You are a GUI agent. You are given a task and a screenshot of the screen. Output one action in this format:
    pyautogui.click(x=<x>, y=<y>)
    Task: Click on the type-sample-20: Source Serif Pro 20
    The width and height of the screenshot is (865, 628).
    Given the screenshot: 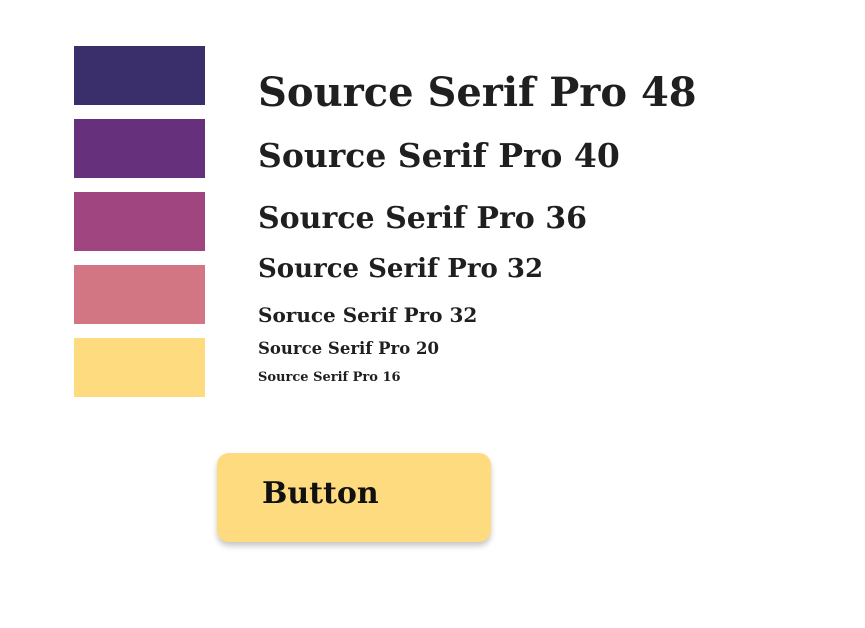 What is the action you would take?
    pyautogui.click(x=348, y=348)
    